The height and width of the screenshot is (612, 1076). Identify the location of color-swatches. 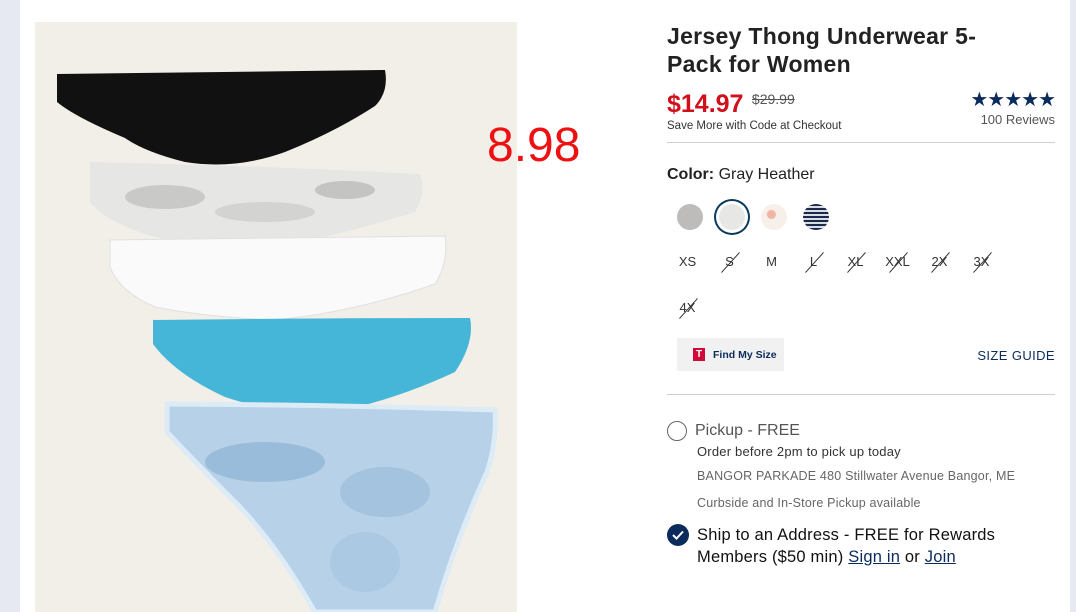
(866, 217).